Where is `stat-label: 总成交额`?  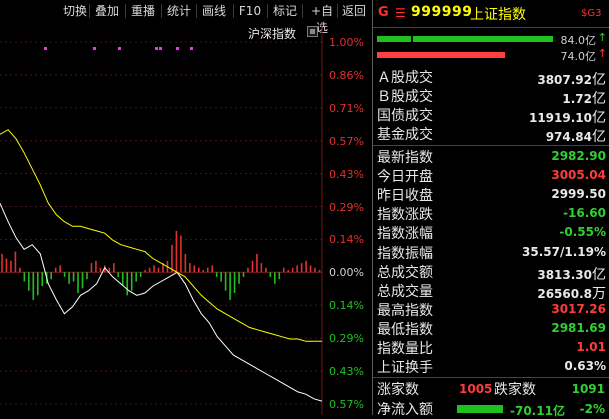
stat-label: 总成交额 is located at coordinates (405, 272).